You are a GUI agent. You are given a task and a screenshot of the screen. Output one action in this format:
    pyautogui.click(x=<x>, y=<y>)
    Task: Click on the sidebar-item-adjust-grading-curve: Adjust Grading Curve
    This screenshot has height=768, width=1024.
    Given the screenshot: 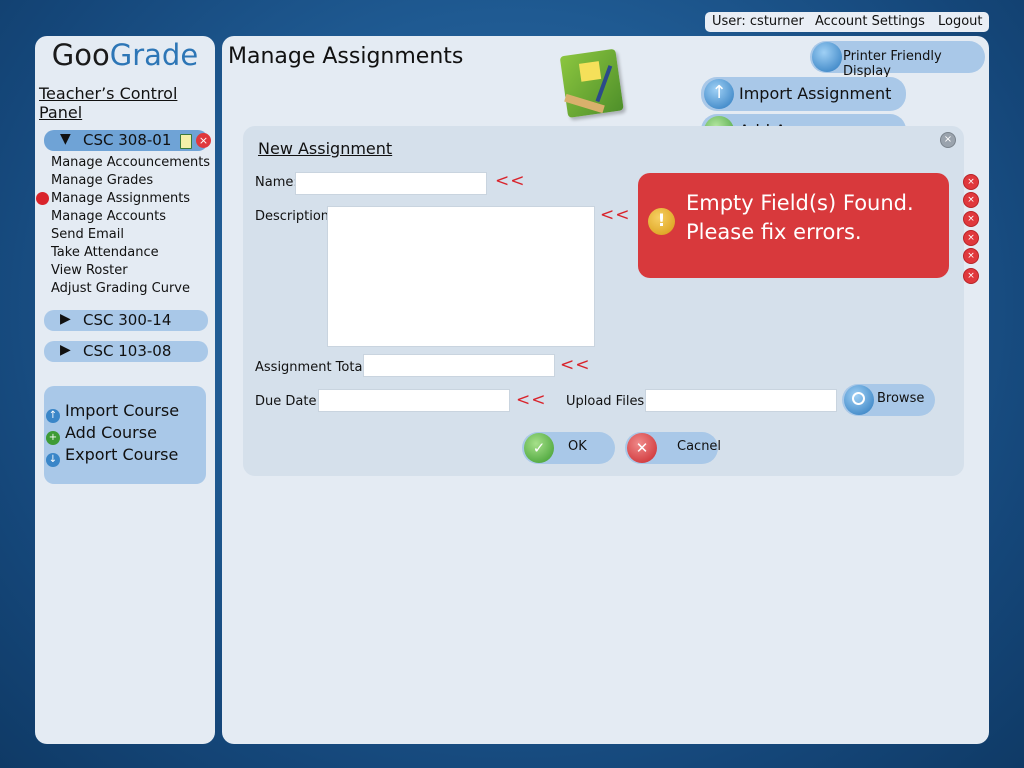 What is the action you would take?
    pyautogui.click(x=120, y=288)
    